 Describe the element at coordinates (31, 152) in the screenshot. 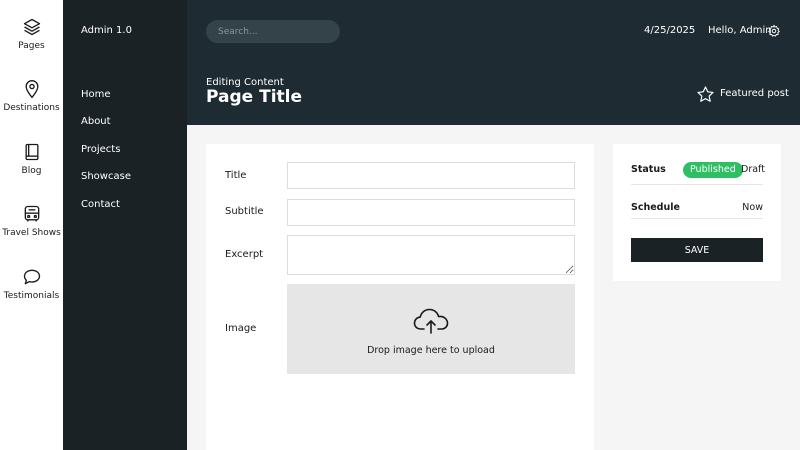

I see `book-icon` at that location.